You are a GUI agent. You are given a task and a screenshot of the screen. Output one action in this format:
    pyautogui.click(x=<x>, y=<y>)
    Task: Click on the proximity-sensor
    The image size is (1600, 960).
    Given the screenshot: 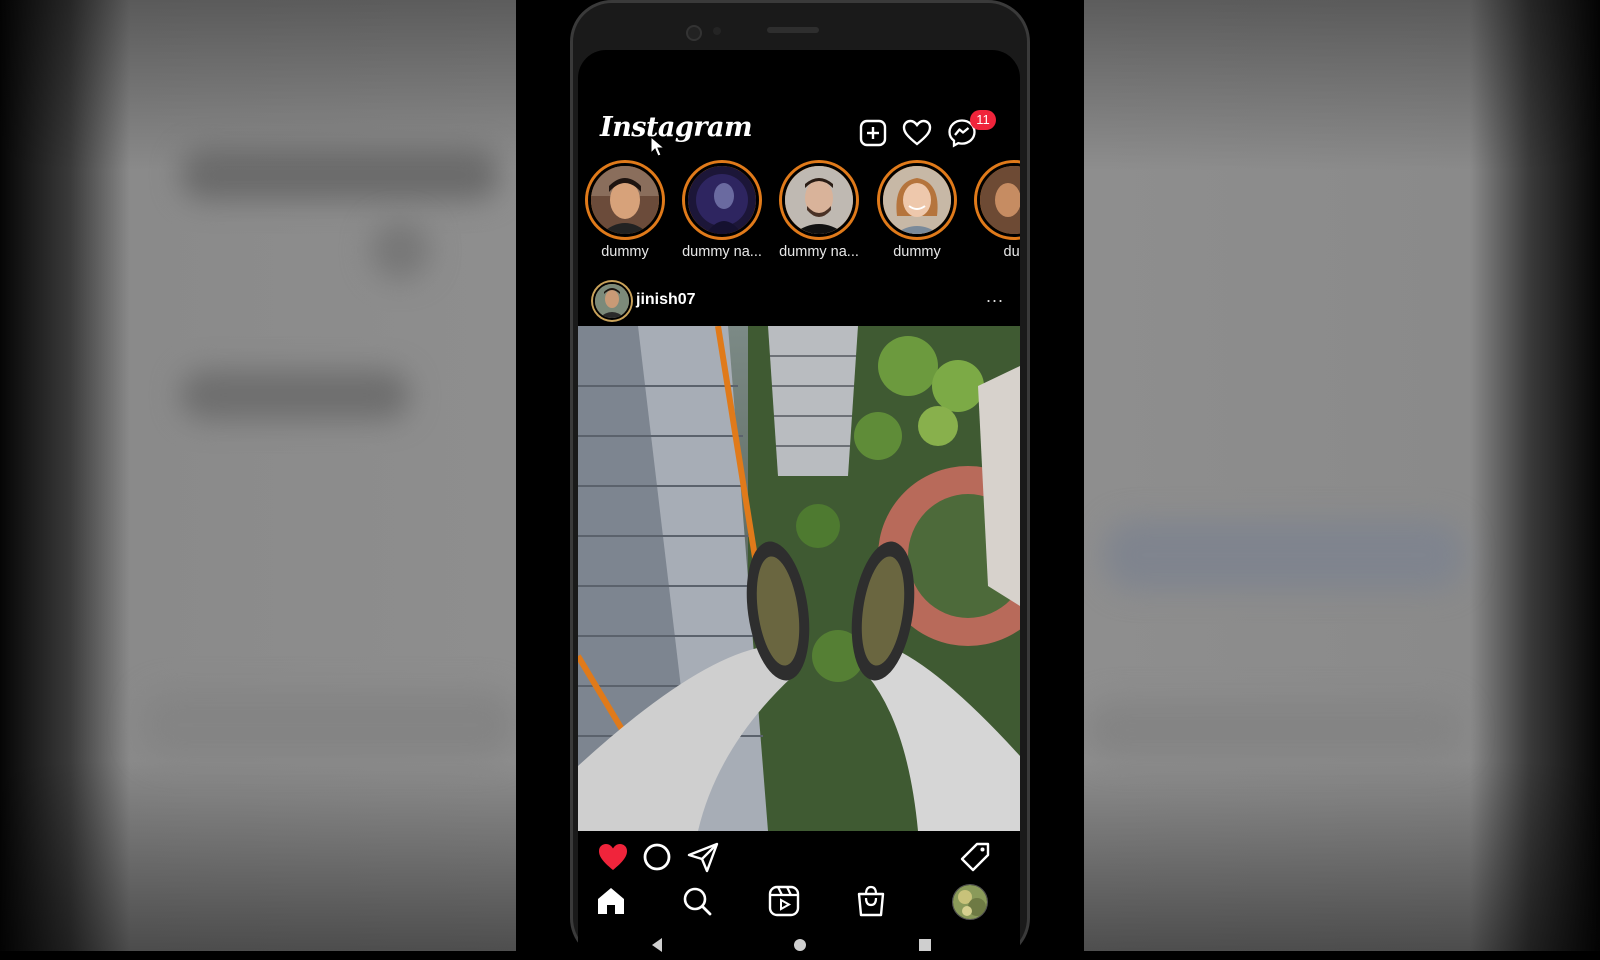 What is the action you would take?
    pyautogui.click(x=717, y=31)
    